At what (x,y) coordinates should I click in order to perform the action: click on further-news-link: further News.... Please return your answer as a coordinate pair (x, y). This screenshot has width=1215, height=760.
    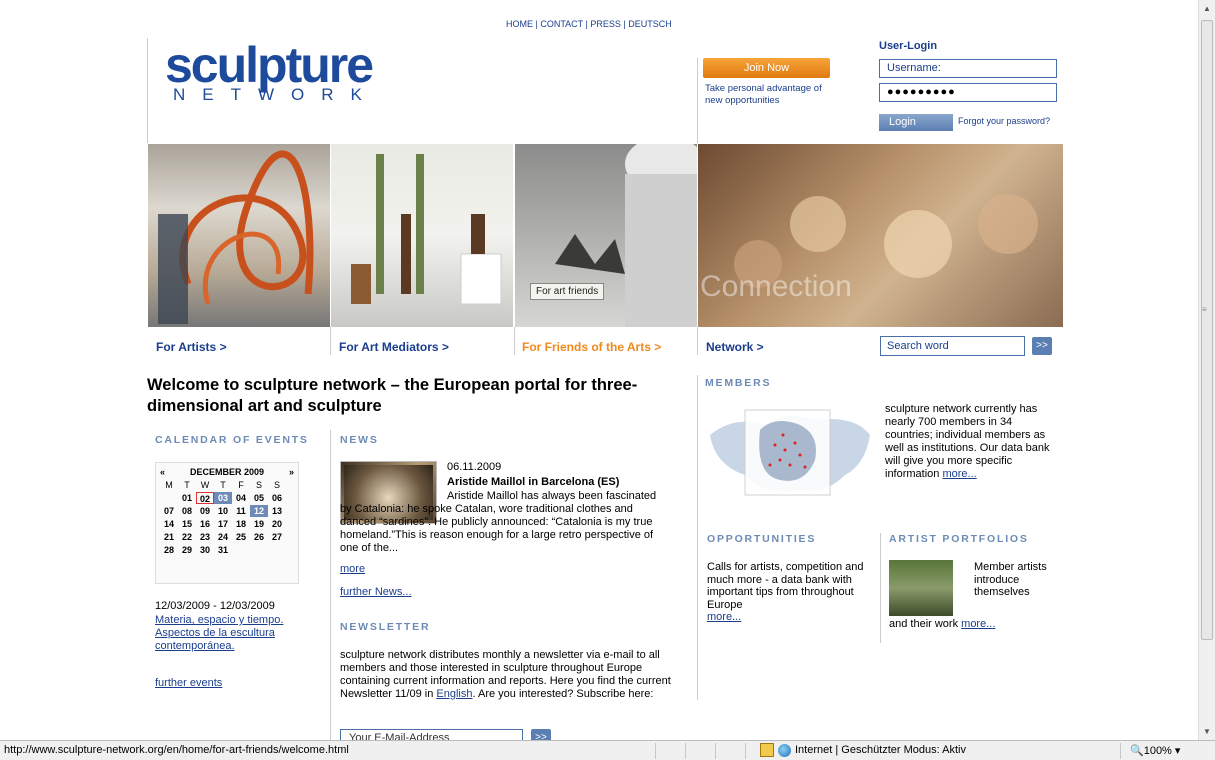
    Looking at the image, I should click on (376, 592).